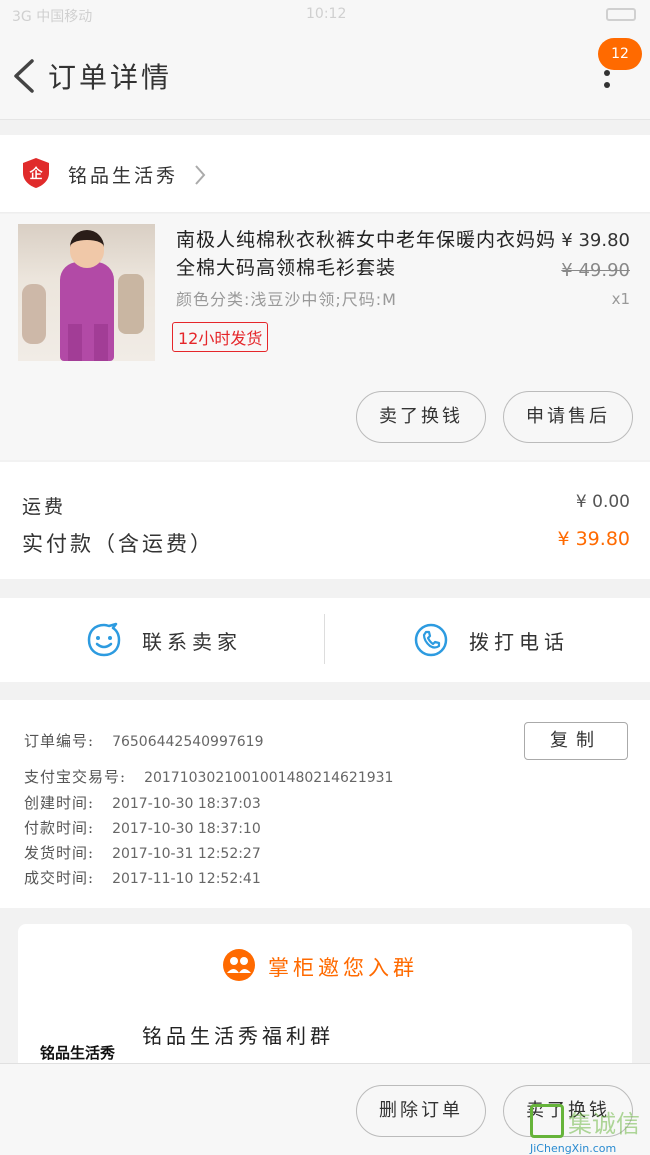 This screenshot has height=1155, width=650. I want to click on paid-amount-row: 实付款（含运费） ¥ 39.80, so click(326, 543).